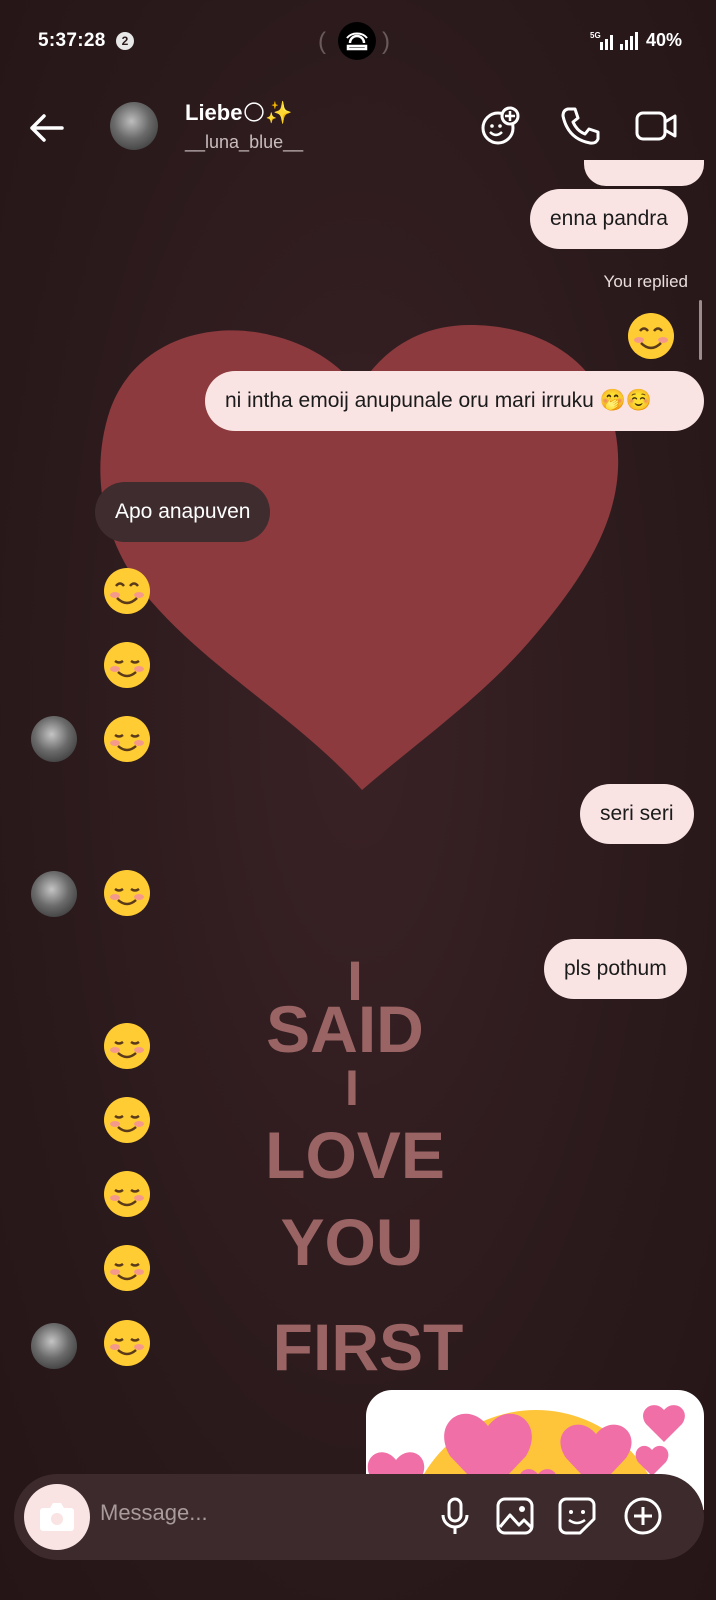 The width and height of the screenshot is (716, 1600). Describe the element at coordinates (515, 1516) in the screenshot. I see `gallery-icon` at that location.